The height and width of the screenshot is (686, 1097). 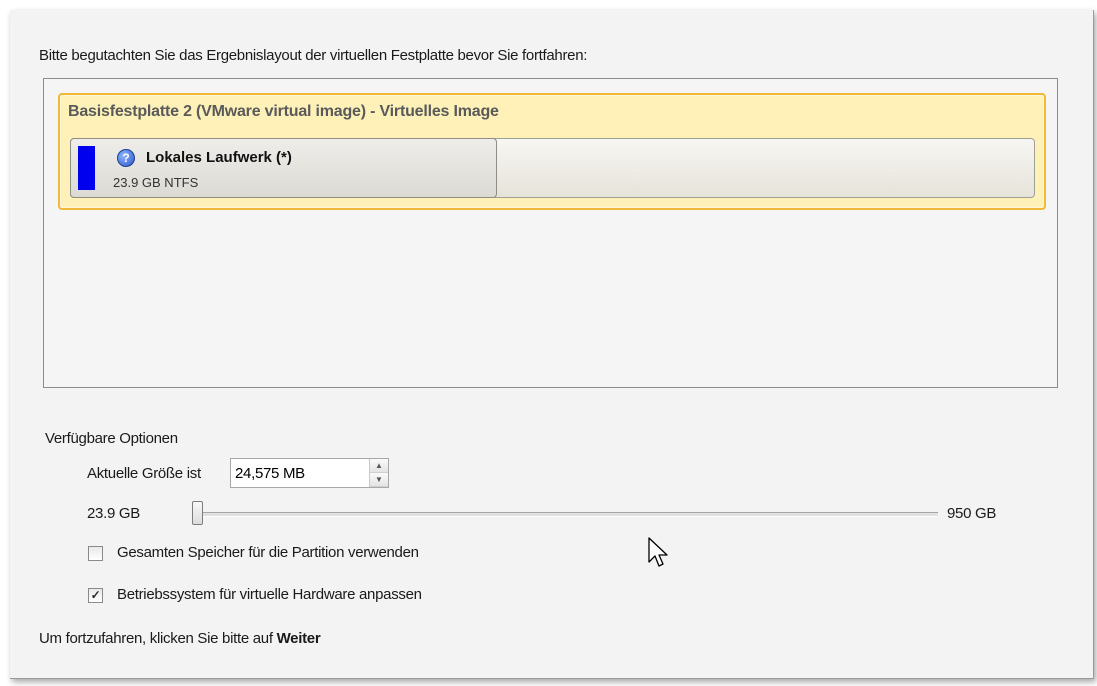 I want to click on partition-name: Lokales Laufwerk (*), so click(x=219, y=157).